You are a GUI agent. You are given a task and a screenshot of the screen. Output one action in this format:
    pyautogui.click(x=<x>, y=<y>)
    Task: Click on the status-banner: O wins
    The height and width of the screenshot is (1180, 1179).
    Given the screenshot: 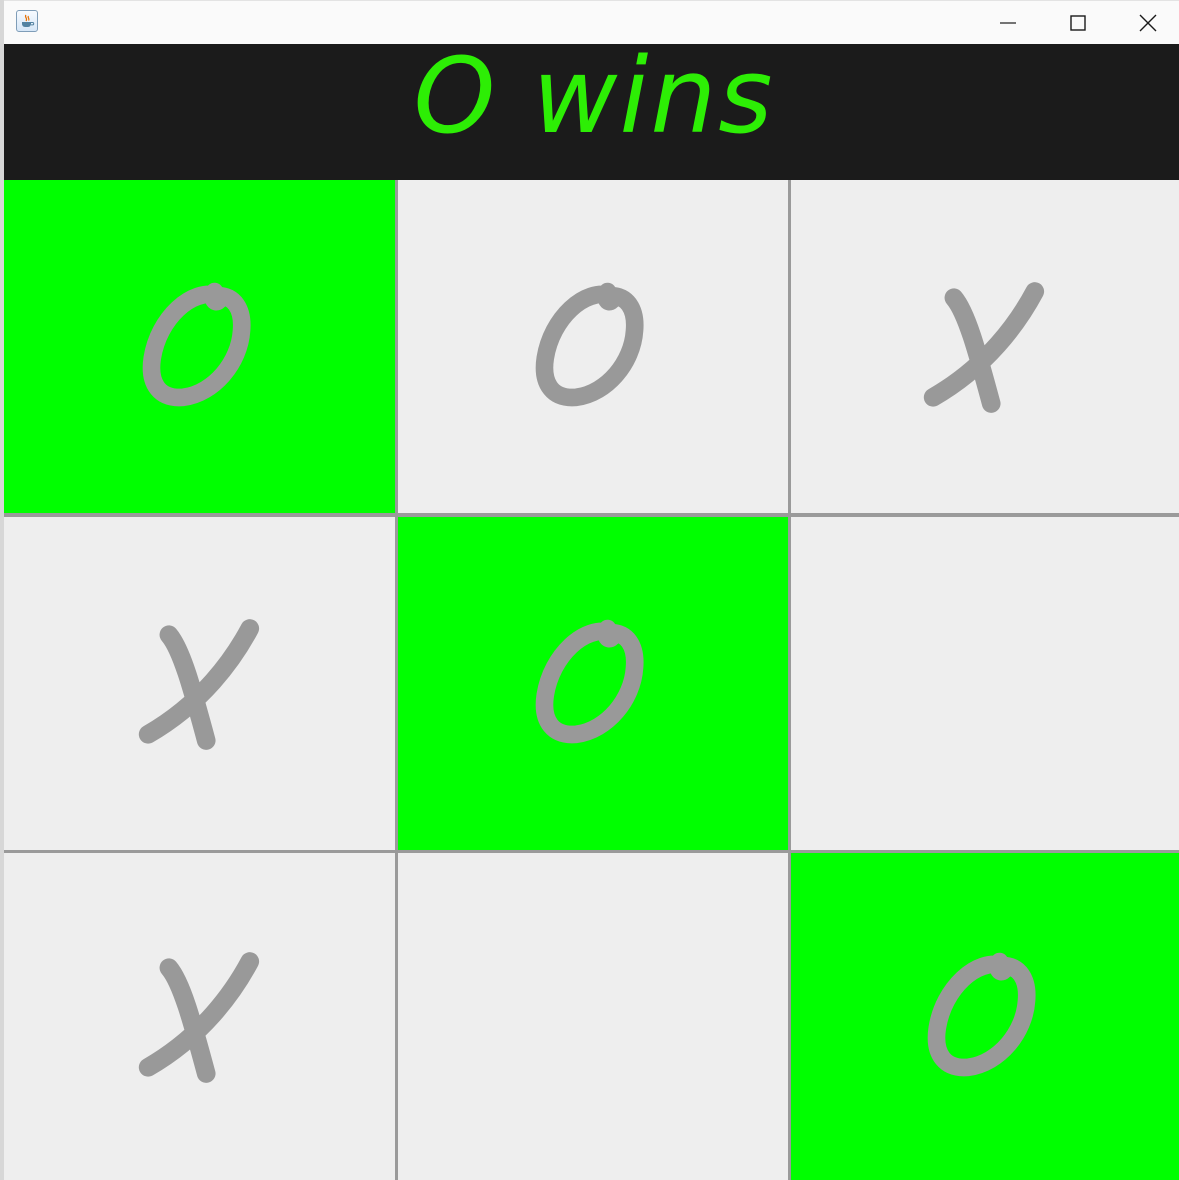 What is the action you would take?
    pyautogui.click(x=591, y=112)
    